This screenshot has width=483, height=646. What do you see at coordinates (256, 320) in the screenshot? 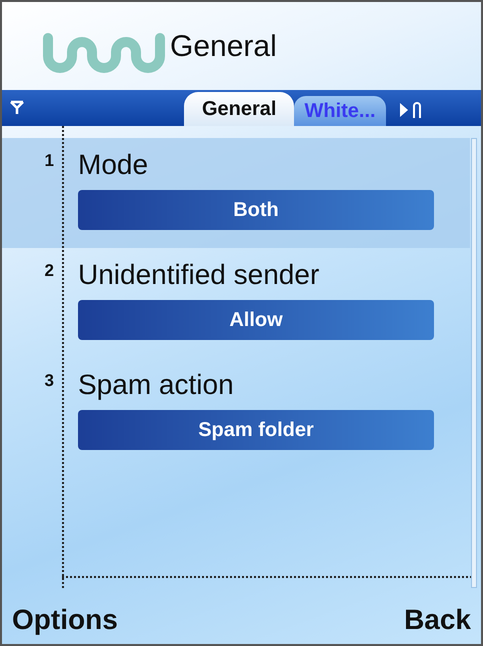
I see `setting-value: Allow` at bounding box center [256, 320].